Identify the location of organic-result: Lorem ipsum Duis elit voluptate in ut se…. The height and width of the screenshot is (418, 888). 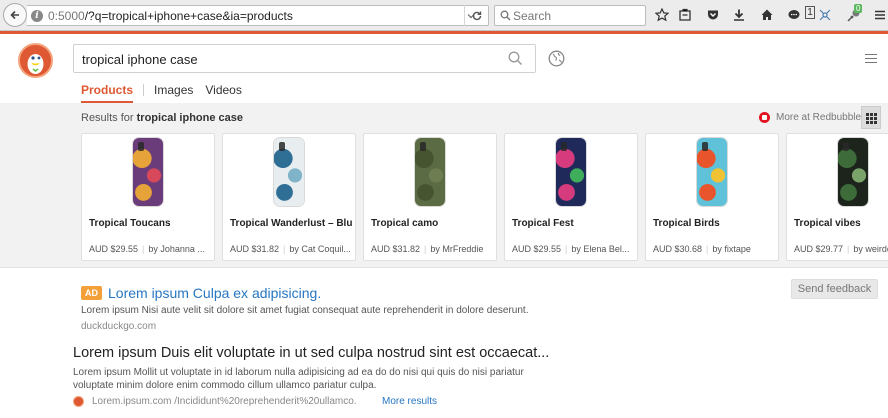
(313, 376).